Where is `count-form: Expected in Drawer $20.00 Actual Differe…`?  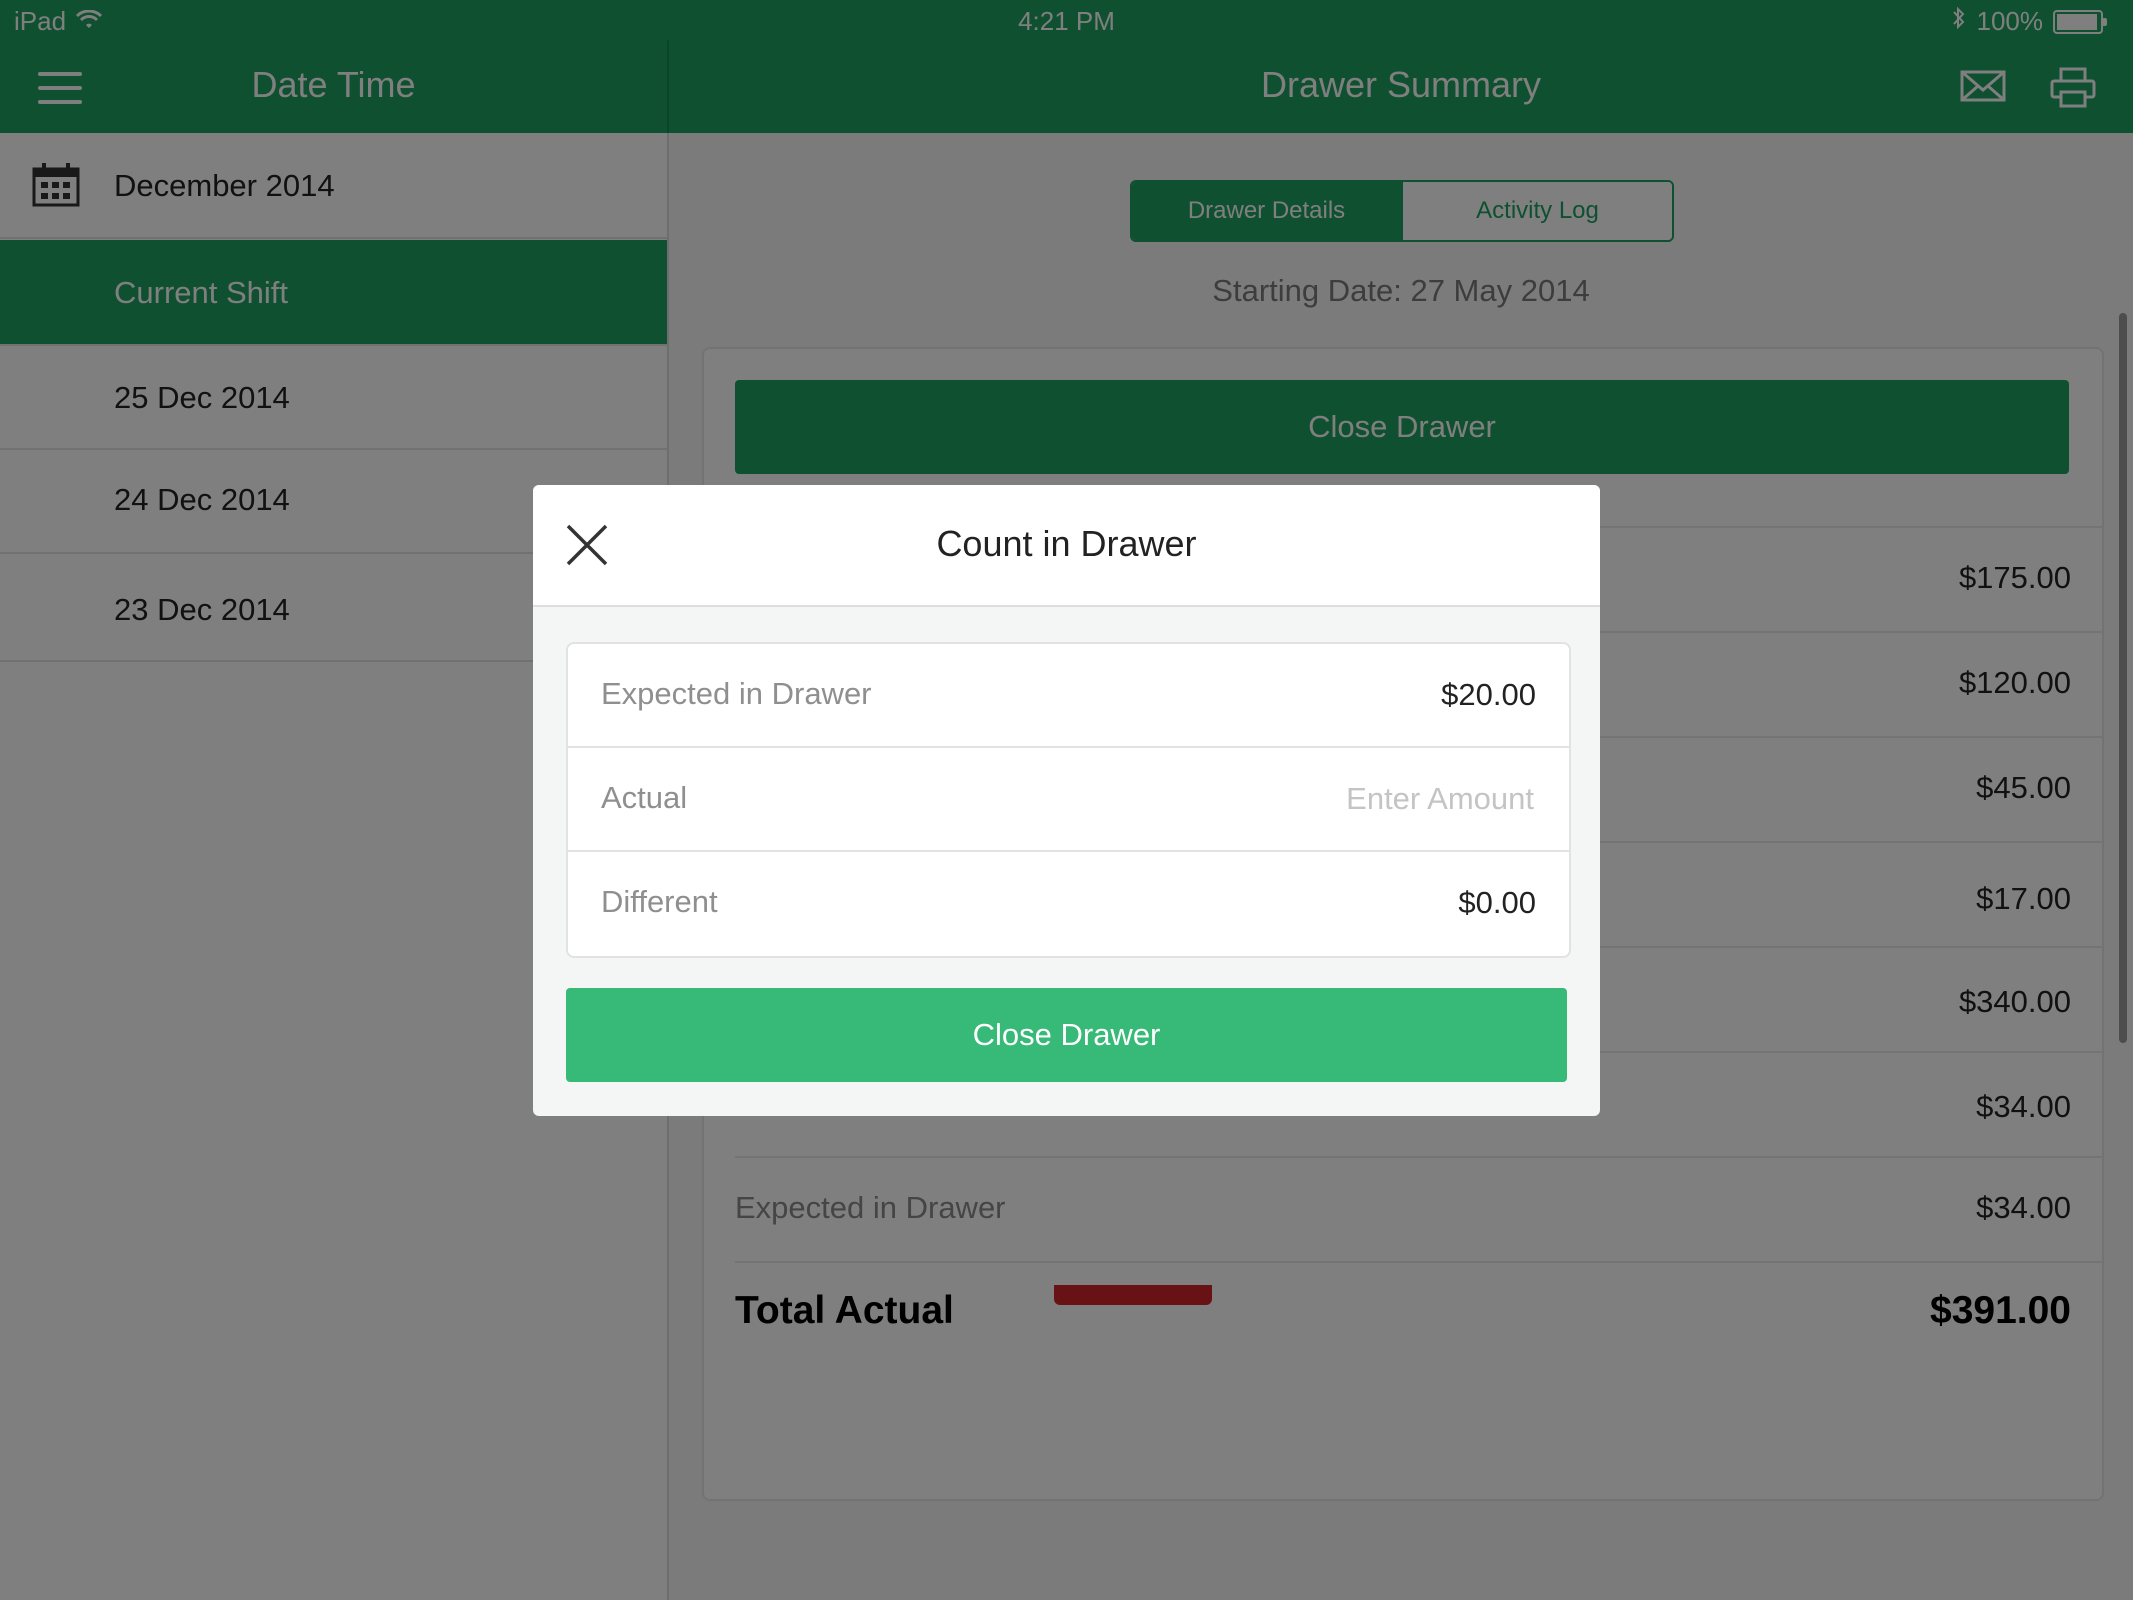
count-form: Expected in Drawer $20.00 Actual Differe… is located at coordinates (1068, 800).